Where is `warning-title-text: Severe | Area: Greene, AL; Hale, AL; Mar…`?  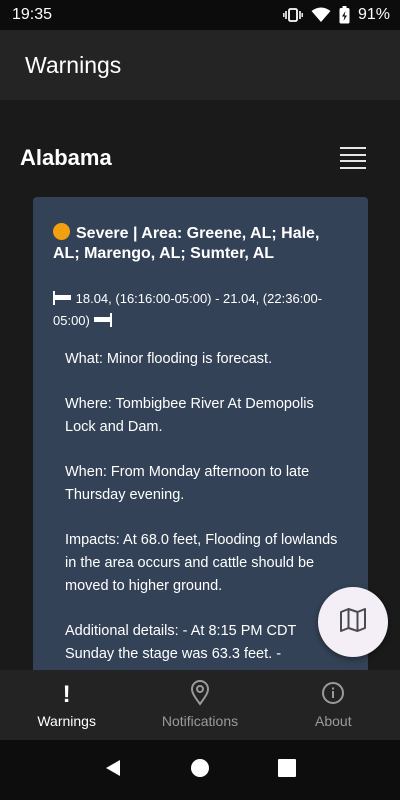 warning-title-text: Severe | Area: Greene, AL; Hale, AL; Mar… is located at coordinates (186, 243).